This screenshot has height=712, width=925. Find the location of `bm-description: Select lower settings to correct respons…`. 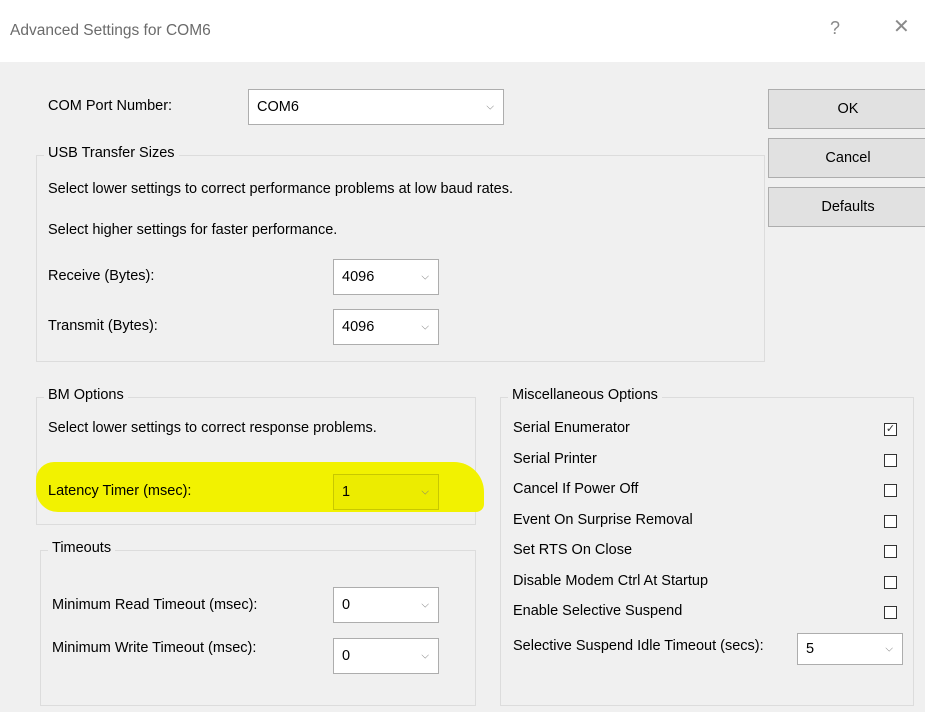

bm-description: Select lower settings to correct respons… is located at coordinates (212, 428).